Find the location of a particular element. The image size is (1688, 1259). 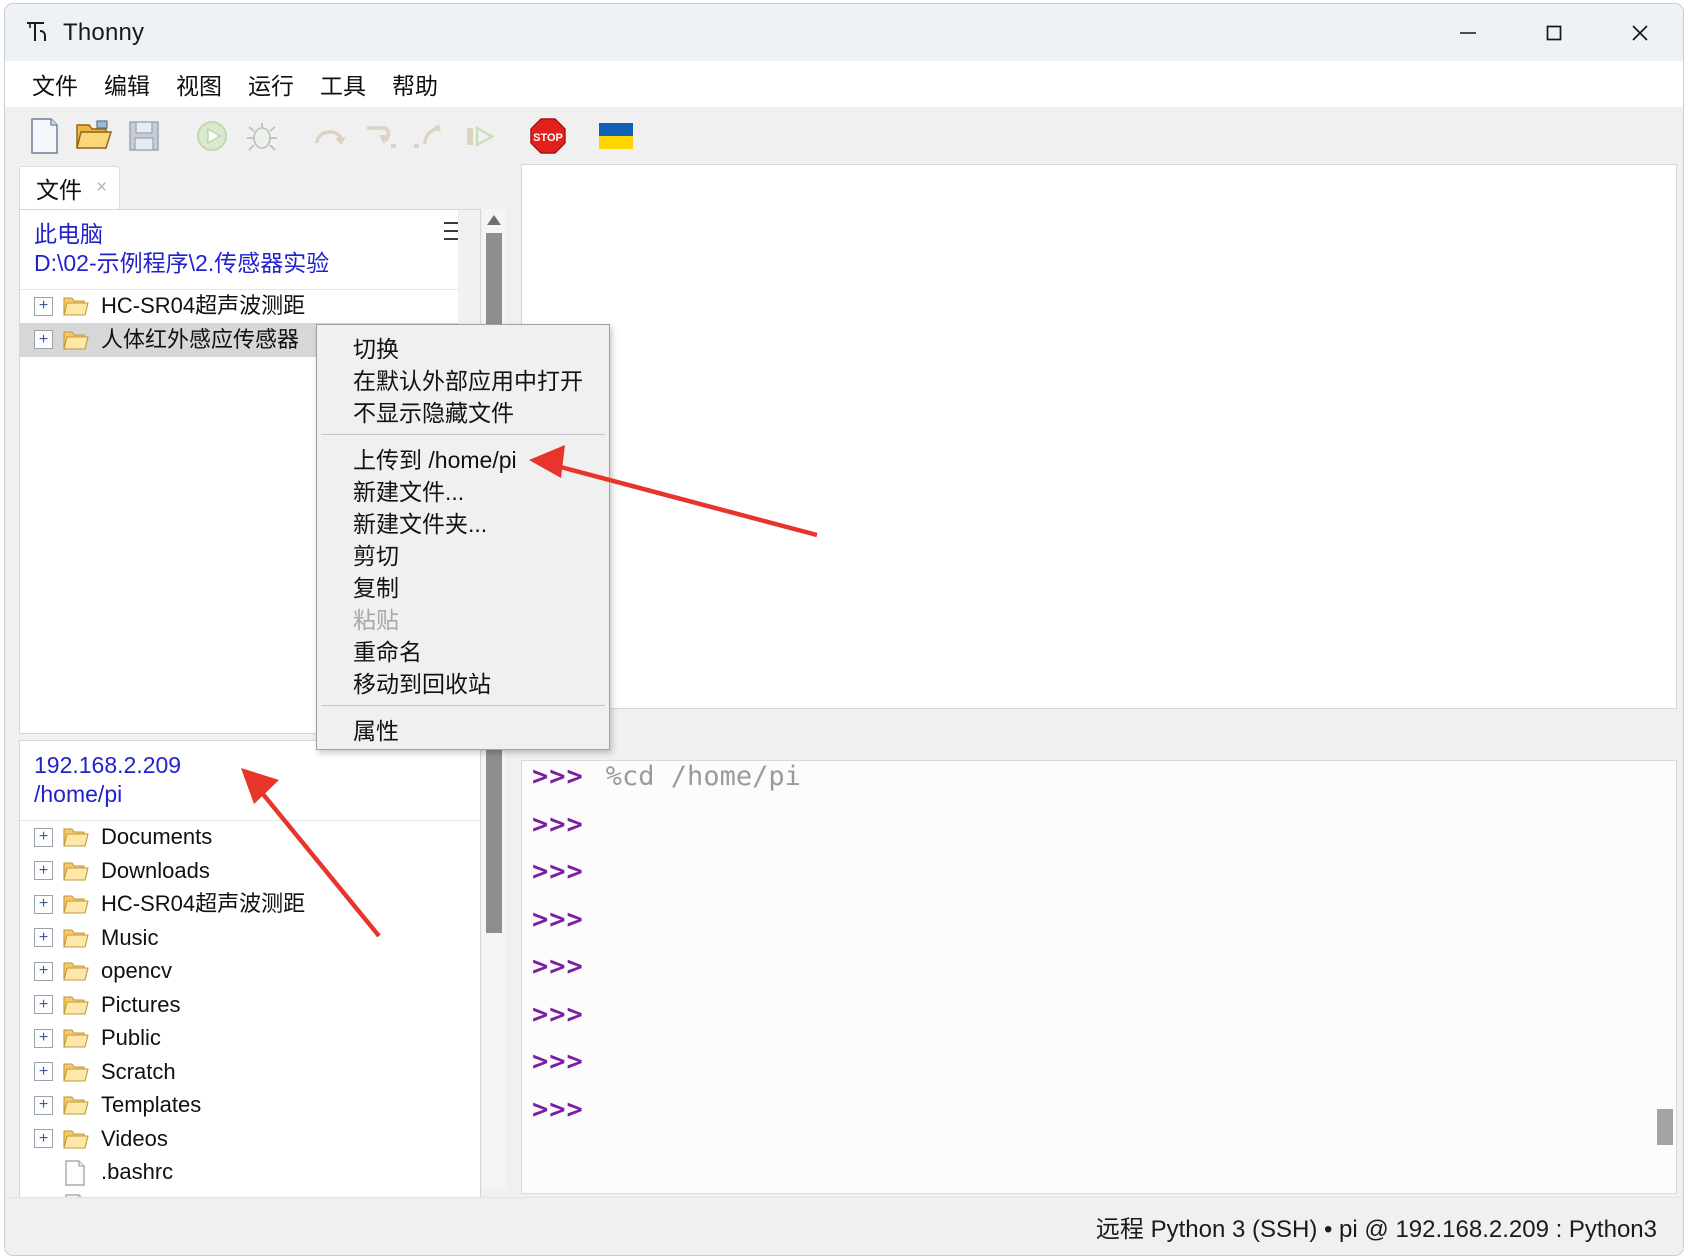

toolbar: STOP is located at coordinates (844, 136).